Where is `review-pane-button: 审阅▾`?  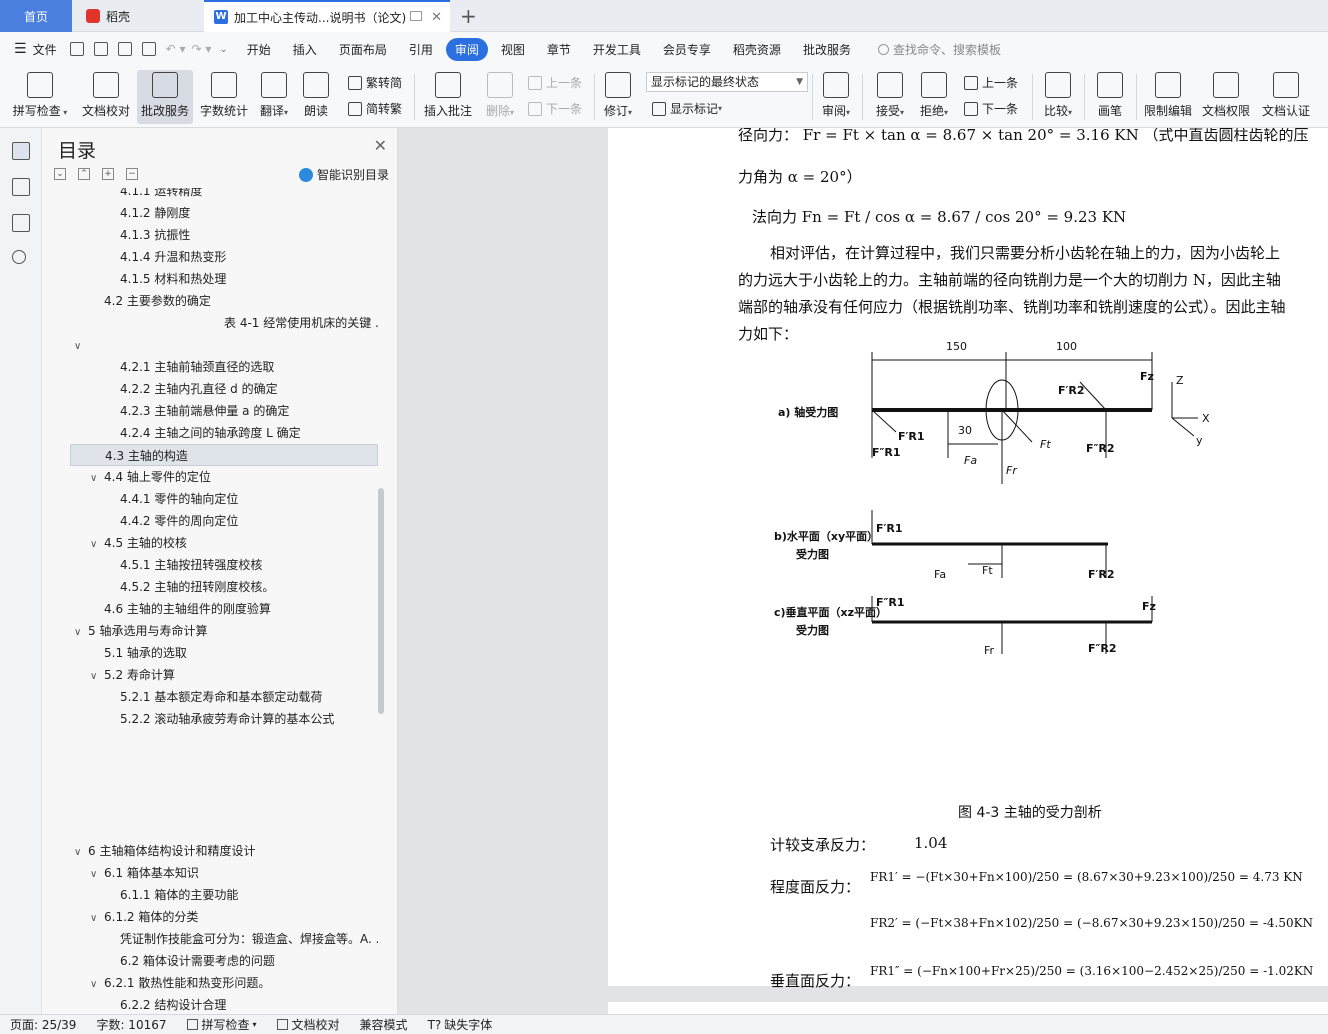 review-pane-button: 审阅▾ is located at coordinates (836, 97).